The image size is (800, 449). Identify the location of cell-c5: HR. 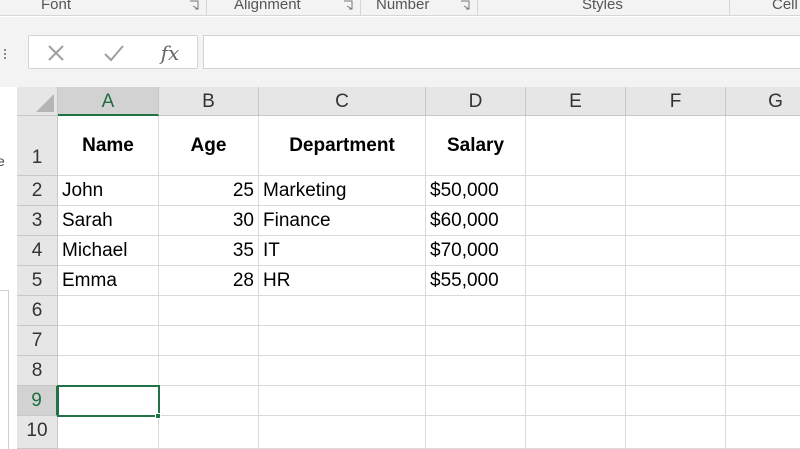
(342, 281).